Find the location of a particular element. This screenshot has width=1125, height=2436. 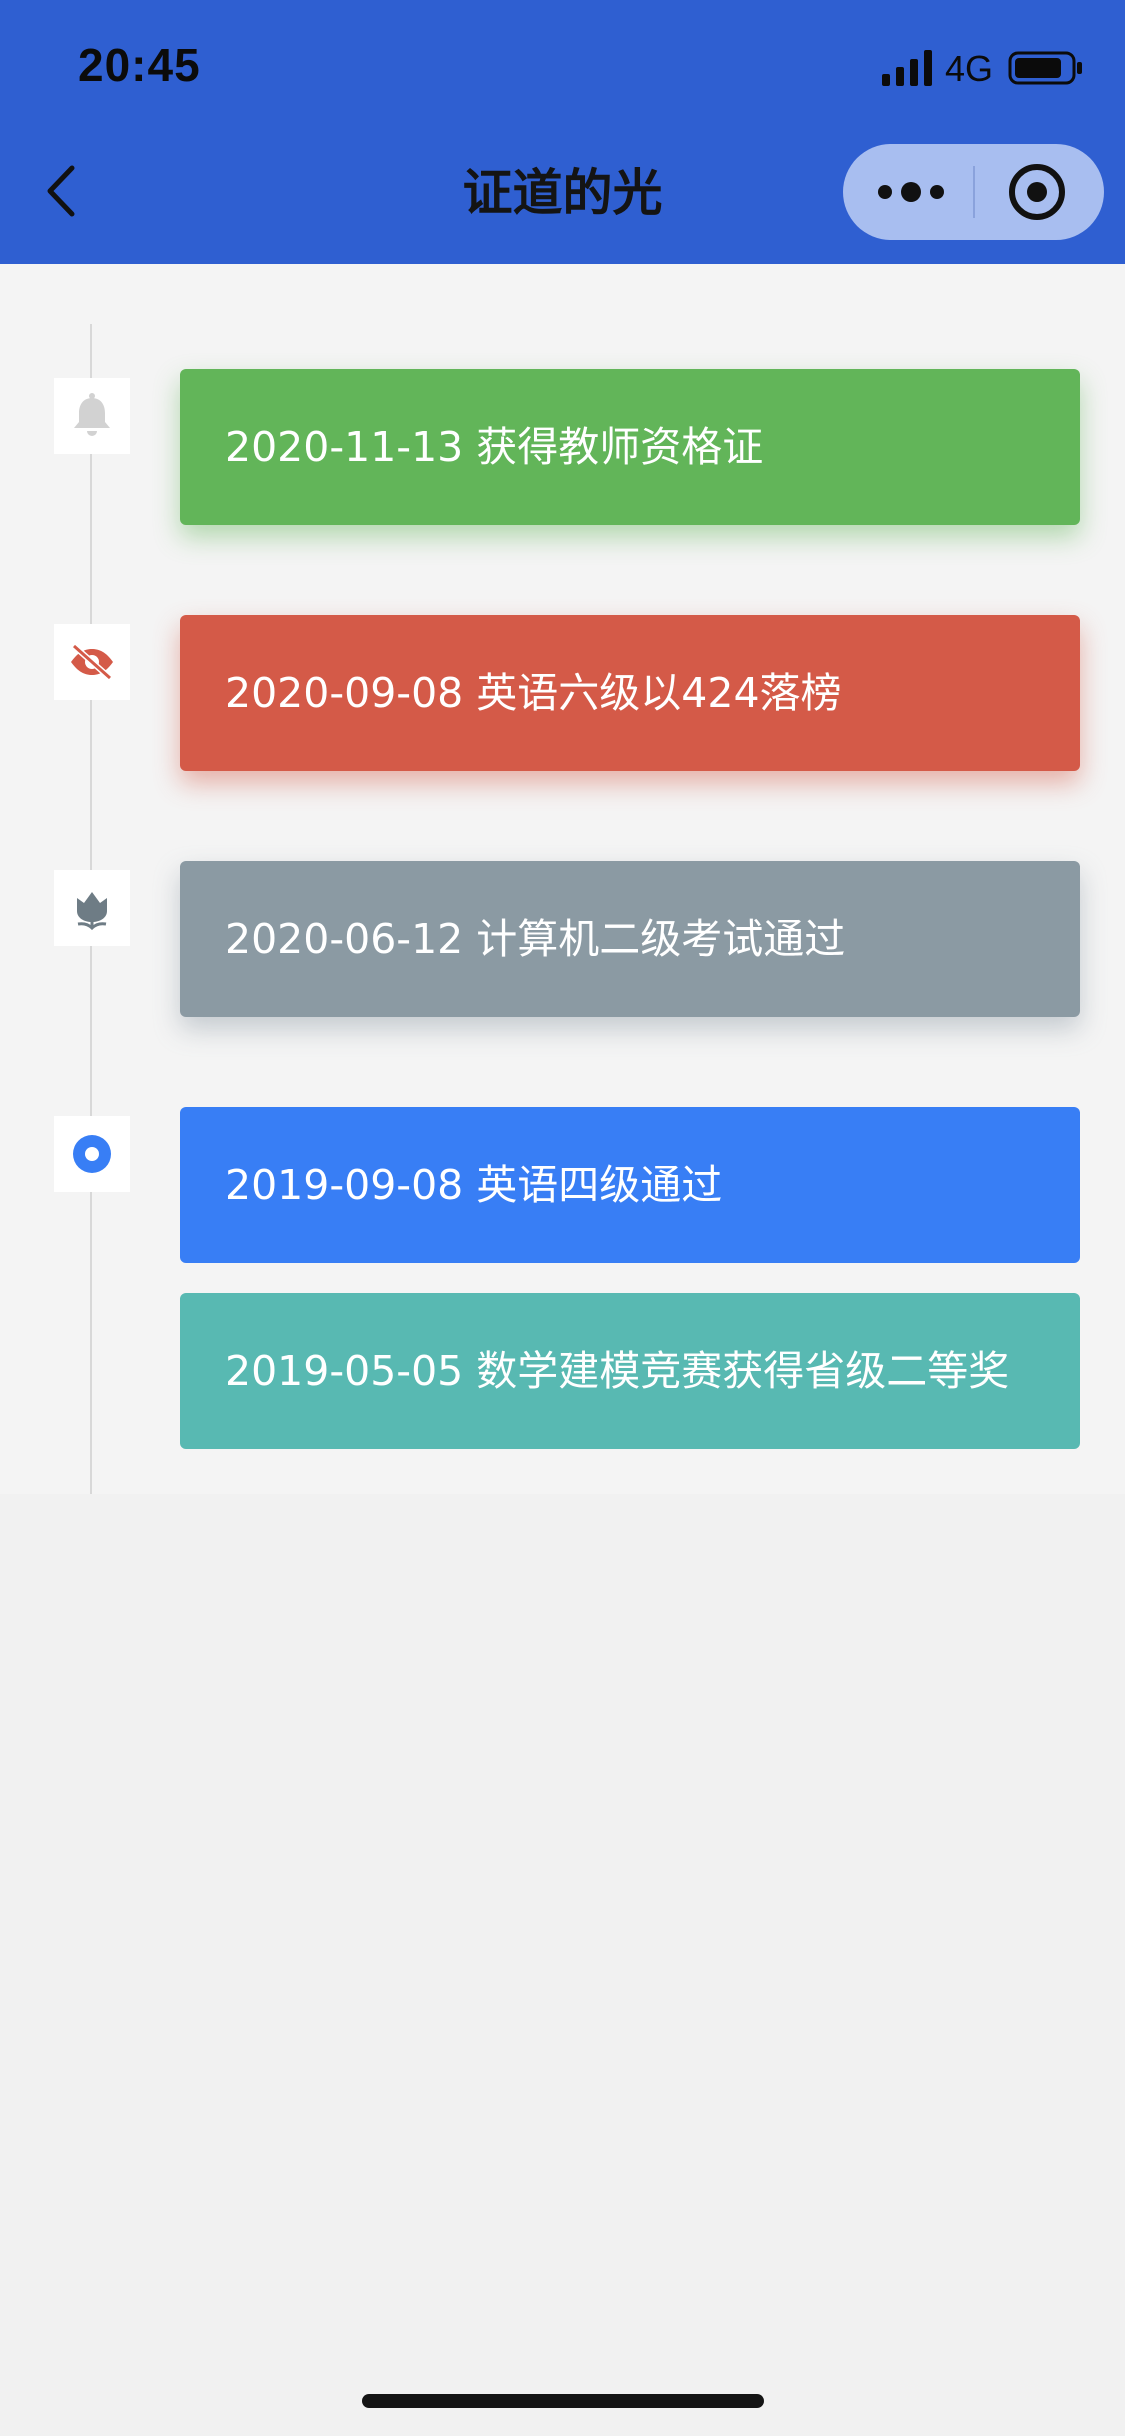

status-time: 20:45 is located at coordinates (139, 65).